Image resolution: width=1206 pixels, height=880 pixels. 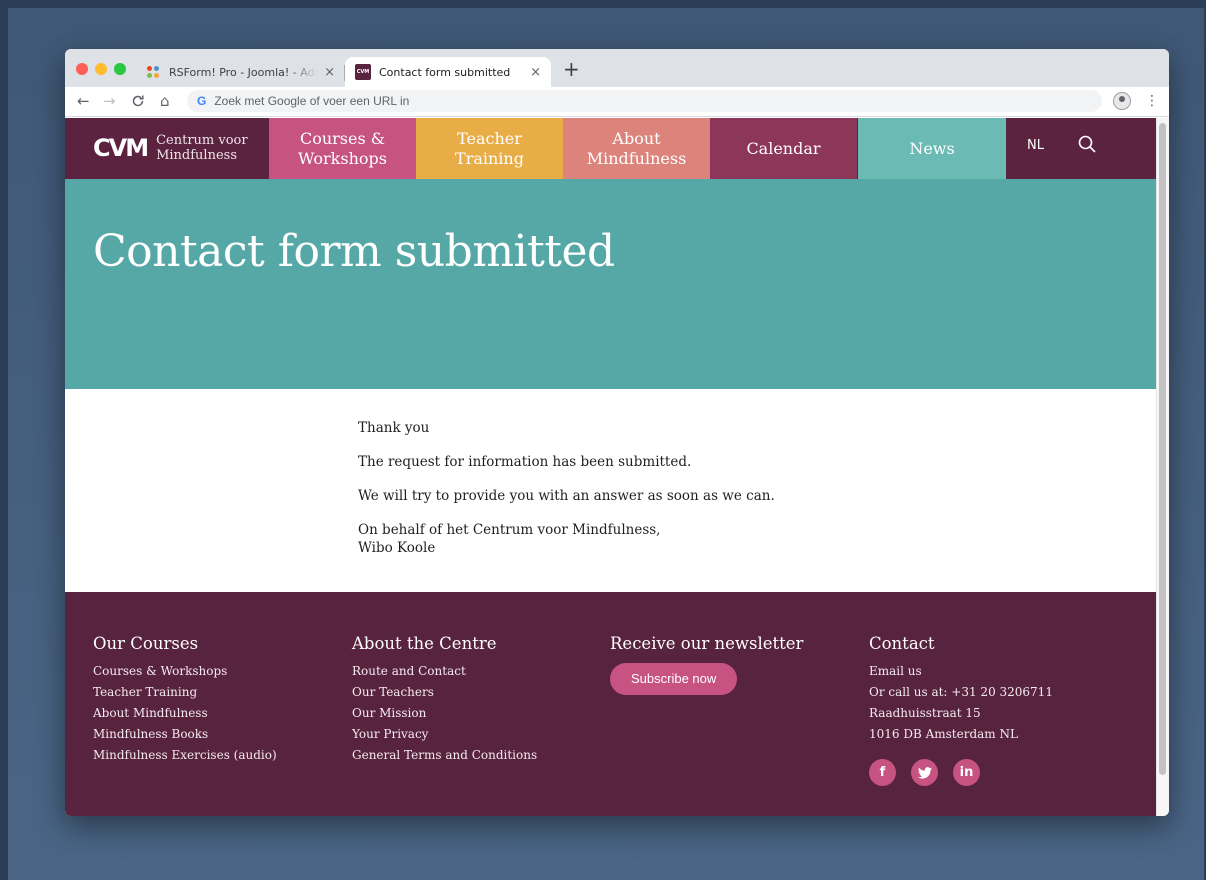 I want to click on cvm-logo-icon: CVM, so click(x=121, y=148).